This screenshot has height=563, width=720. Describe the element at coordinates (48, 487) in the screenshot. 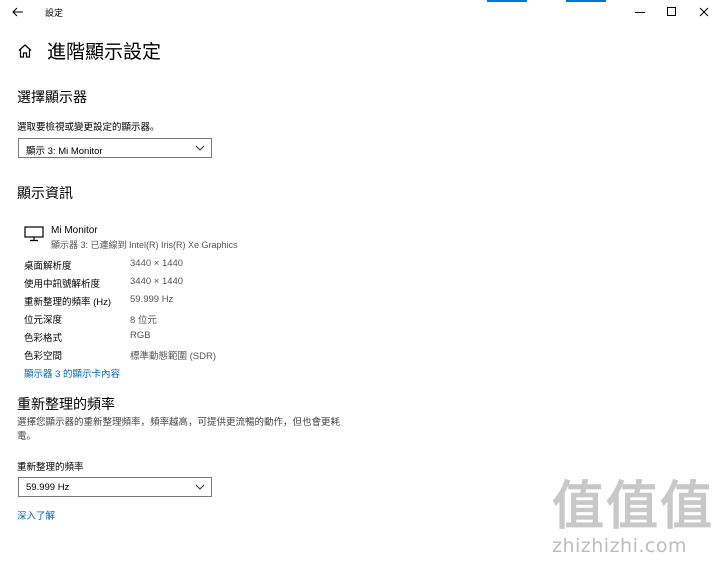

I see `refresh-rate-value: 59.999 Hz` at that location.